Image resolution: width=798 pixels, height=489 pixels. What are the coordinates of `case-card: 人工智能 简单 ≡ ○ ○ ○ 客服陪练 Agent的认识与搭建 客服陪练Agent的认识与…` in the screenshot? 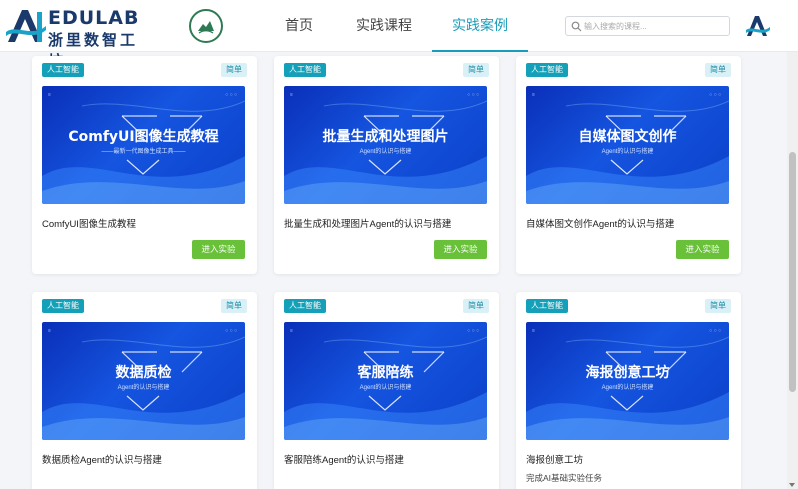 It's located at (386, 390).